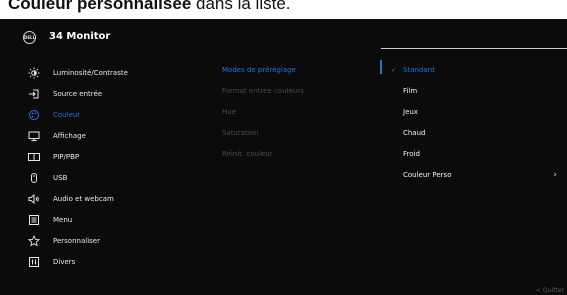  I want to click on audio-webcam-icon, so click(34, 199).